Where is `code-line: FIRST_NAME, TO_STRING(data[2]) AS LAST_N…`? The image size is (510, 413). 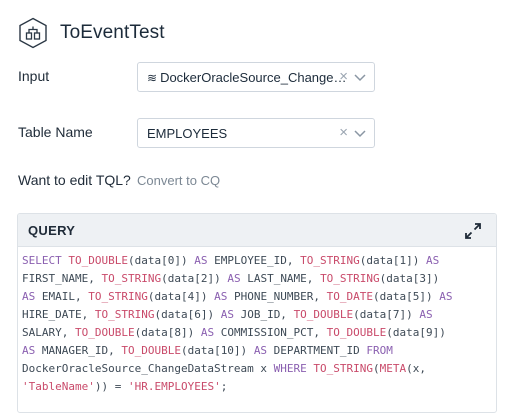 code-line: FIRST_NAME, TO_STRING(data[2]) AS LAST_N… is located at coordinates (257, 279).